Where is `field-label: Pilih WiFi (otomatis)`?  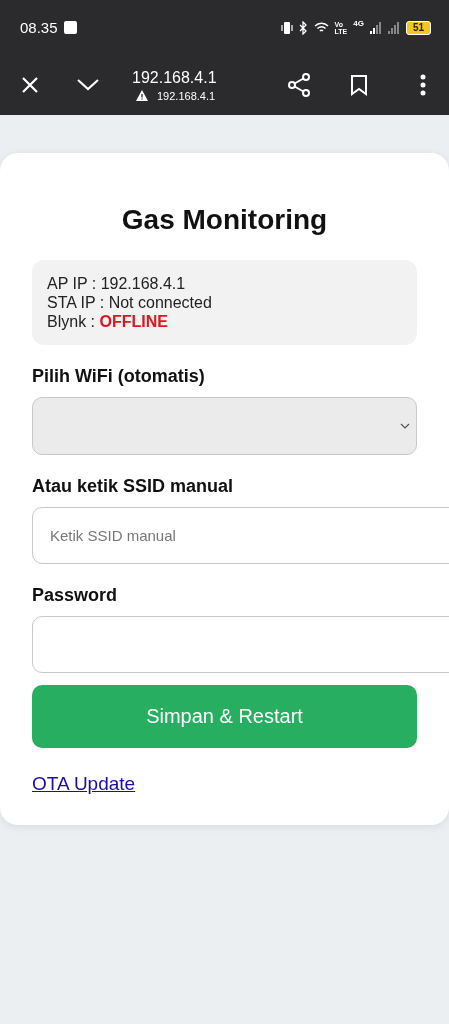 field-label: Pilih WiFi (otomatis) is located at coordinates (119, 376).